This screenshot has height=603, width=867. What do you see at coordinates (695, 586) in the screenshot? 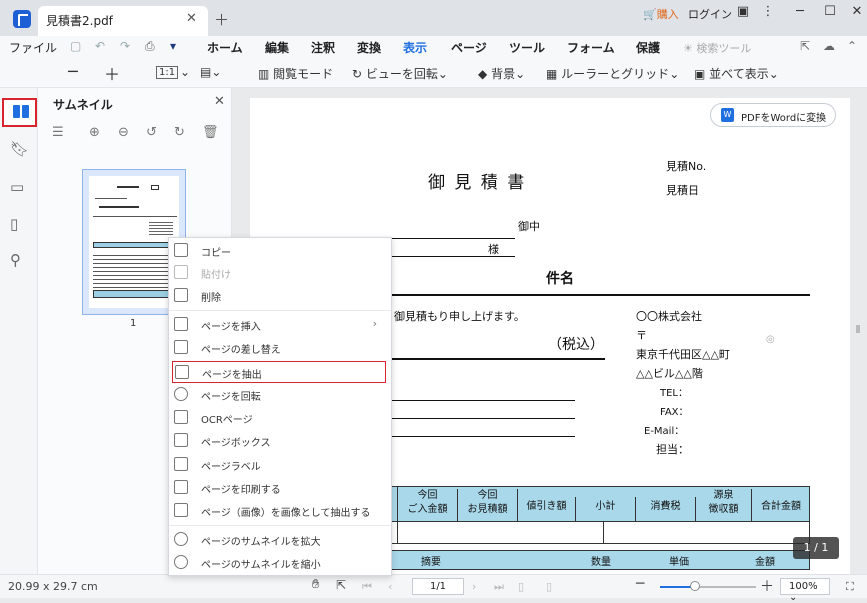
I see `zoom-slider-handle` at bounding box center [695, 586].